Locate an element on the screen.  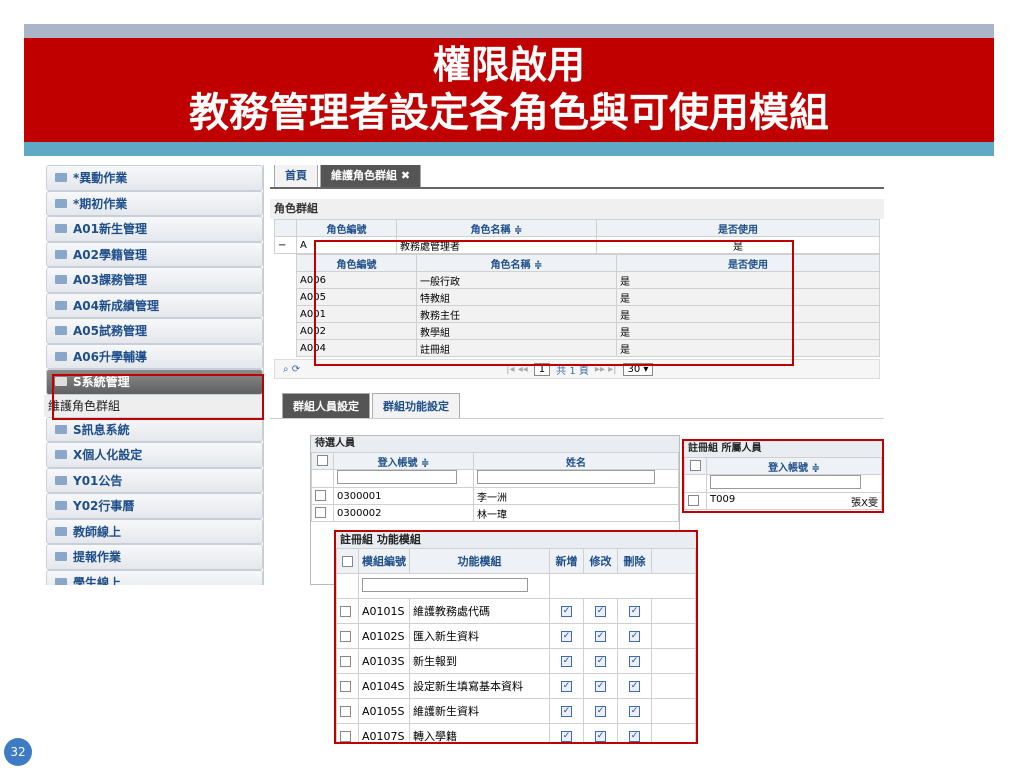
col-header: 姓名 is located at coordinates (576, 461).